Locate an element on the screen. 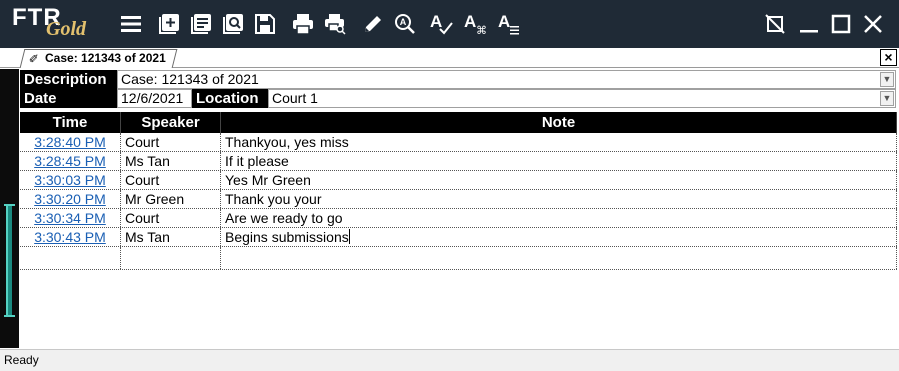 The width and height of the screenshot is (899, 371). close-tab-button: × is located at coordinates (888, 57).